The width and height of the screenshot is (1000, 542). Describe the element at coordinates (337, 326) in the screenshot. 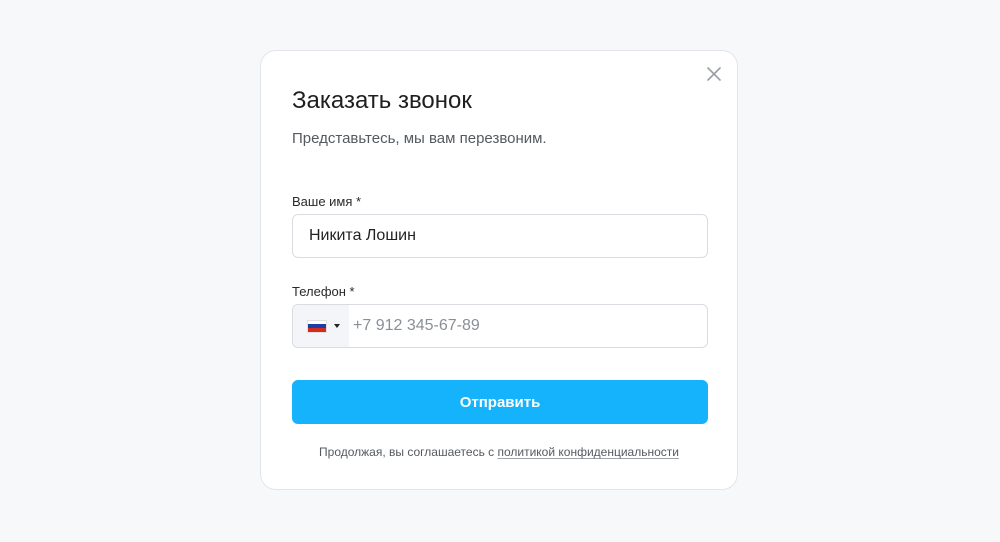

I see `caret-down-icon` at that location.